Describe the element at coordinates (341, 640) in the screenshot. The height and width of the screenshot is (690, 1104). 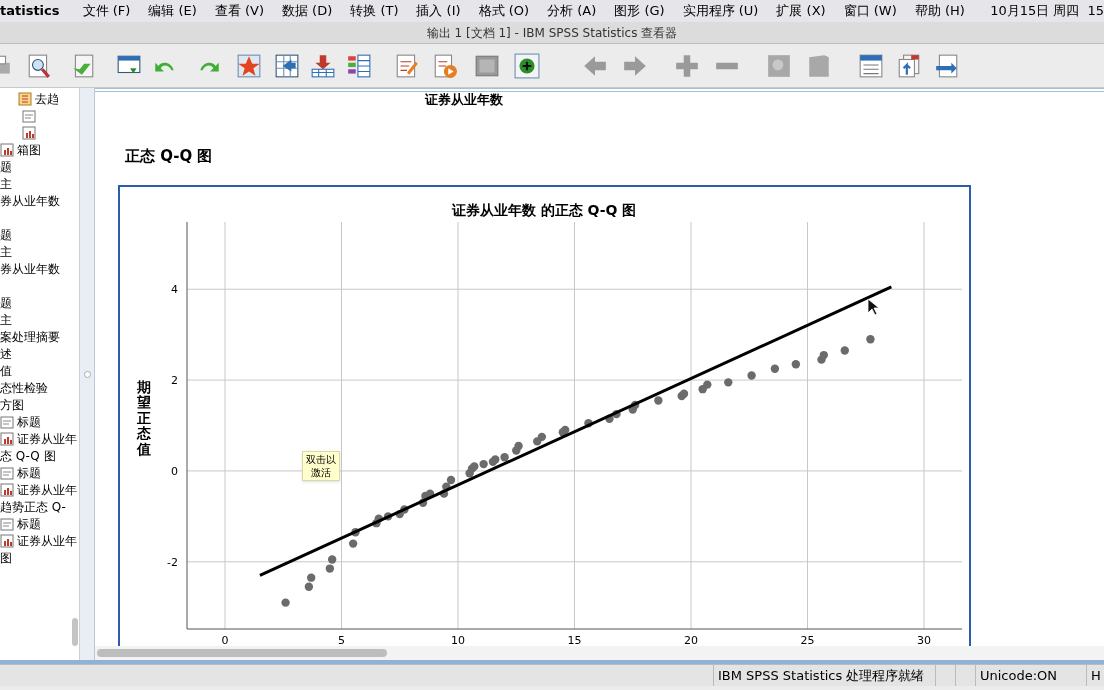
I see `x-tick-label: 5` at that location.